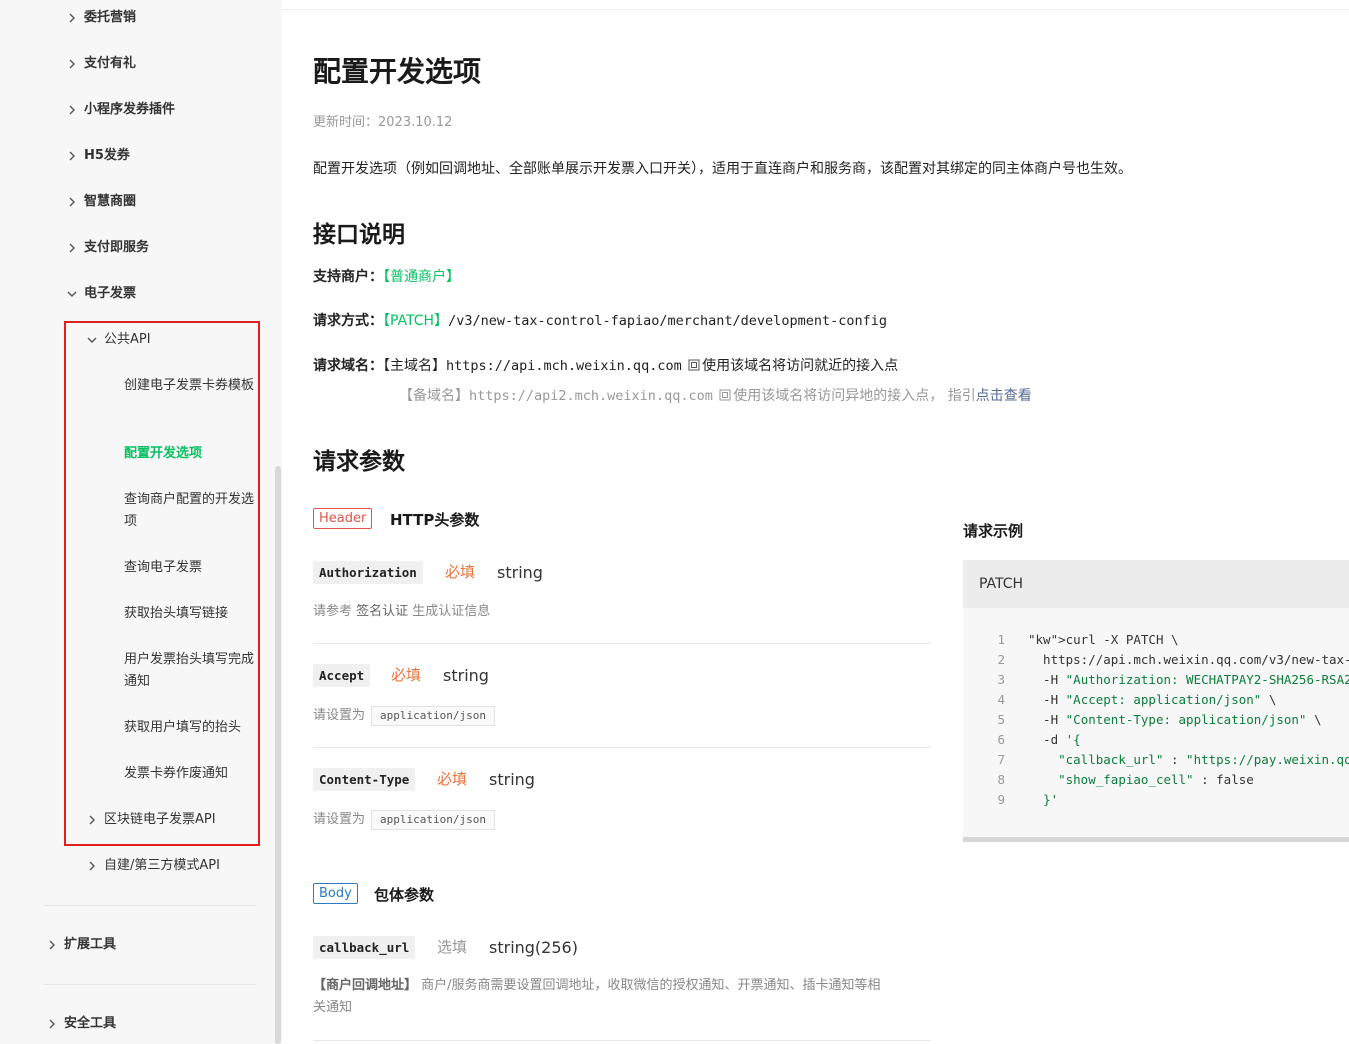 The height and width of the screenshot is (1044, 1349). Describe the element at coordinates (1001, 639) in the screenshot. I see `line-number: 1` at that location.